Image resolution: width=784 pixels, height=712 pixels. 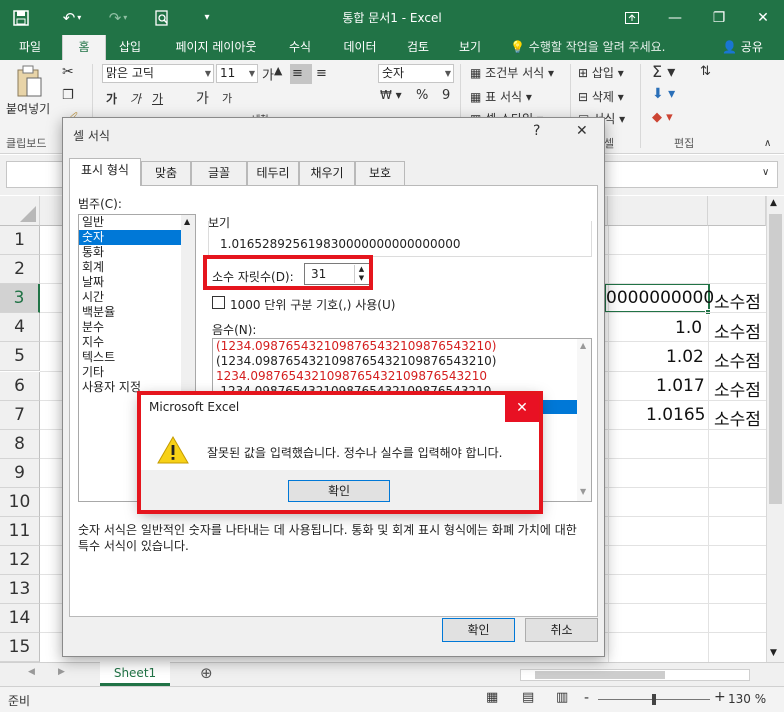 I want to click on tab-data: 데이터, so click(x=360, y=47).